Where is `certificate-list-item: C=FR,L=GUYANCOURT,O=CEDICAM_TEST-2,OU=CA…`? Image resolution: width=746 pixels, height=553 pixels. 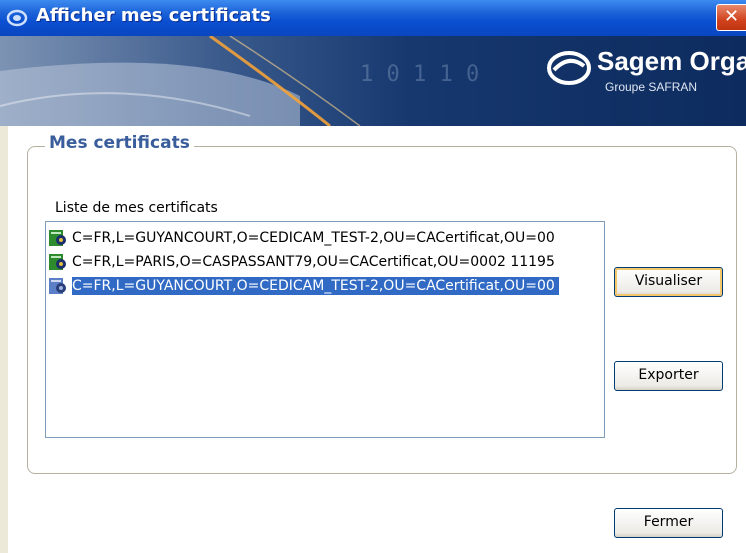
certificate-list-item: C=FR,L=GUYANCOURT,O=CEDICAM_TEST-2,OU=CA… is located at coordinates (326, 238).